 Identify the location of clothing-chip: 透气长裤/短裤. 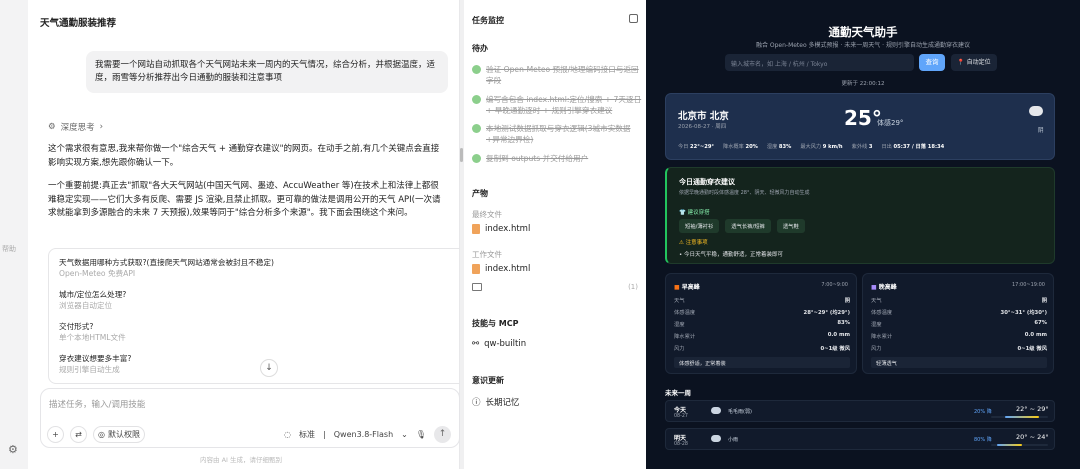
(748, 226).